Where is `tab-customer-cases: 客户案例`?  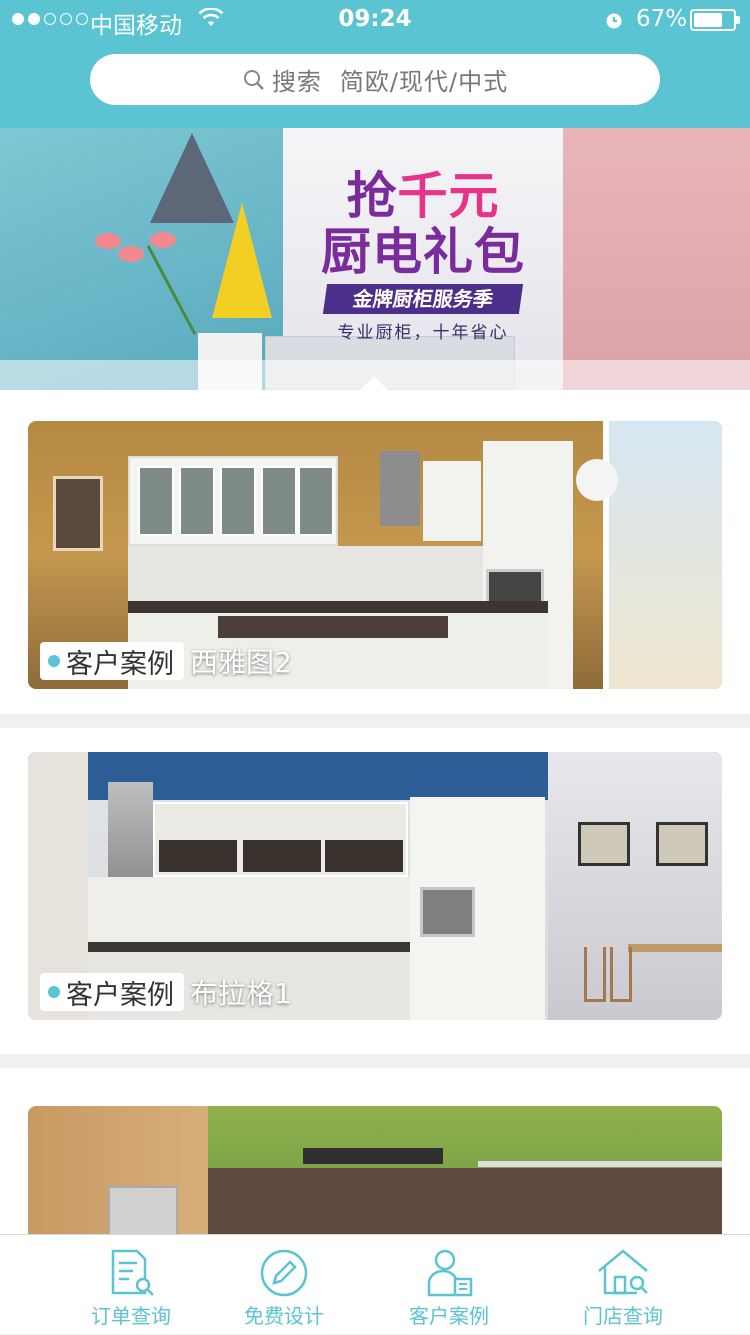 tab-customer-cases: 客户案例 is located at coordinates (449, 1285).